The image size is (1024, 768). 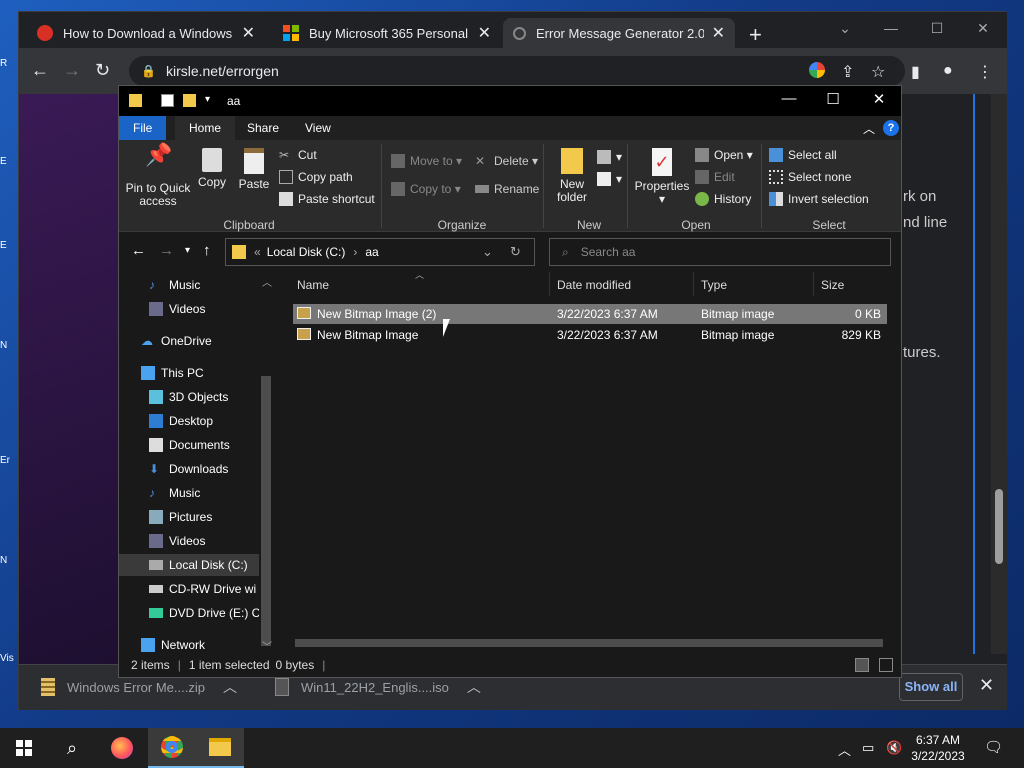 I want to click on edit-button: Edit, so click(x=715, y=177).